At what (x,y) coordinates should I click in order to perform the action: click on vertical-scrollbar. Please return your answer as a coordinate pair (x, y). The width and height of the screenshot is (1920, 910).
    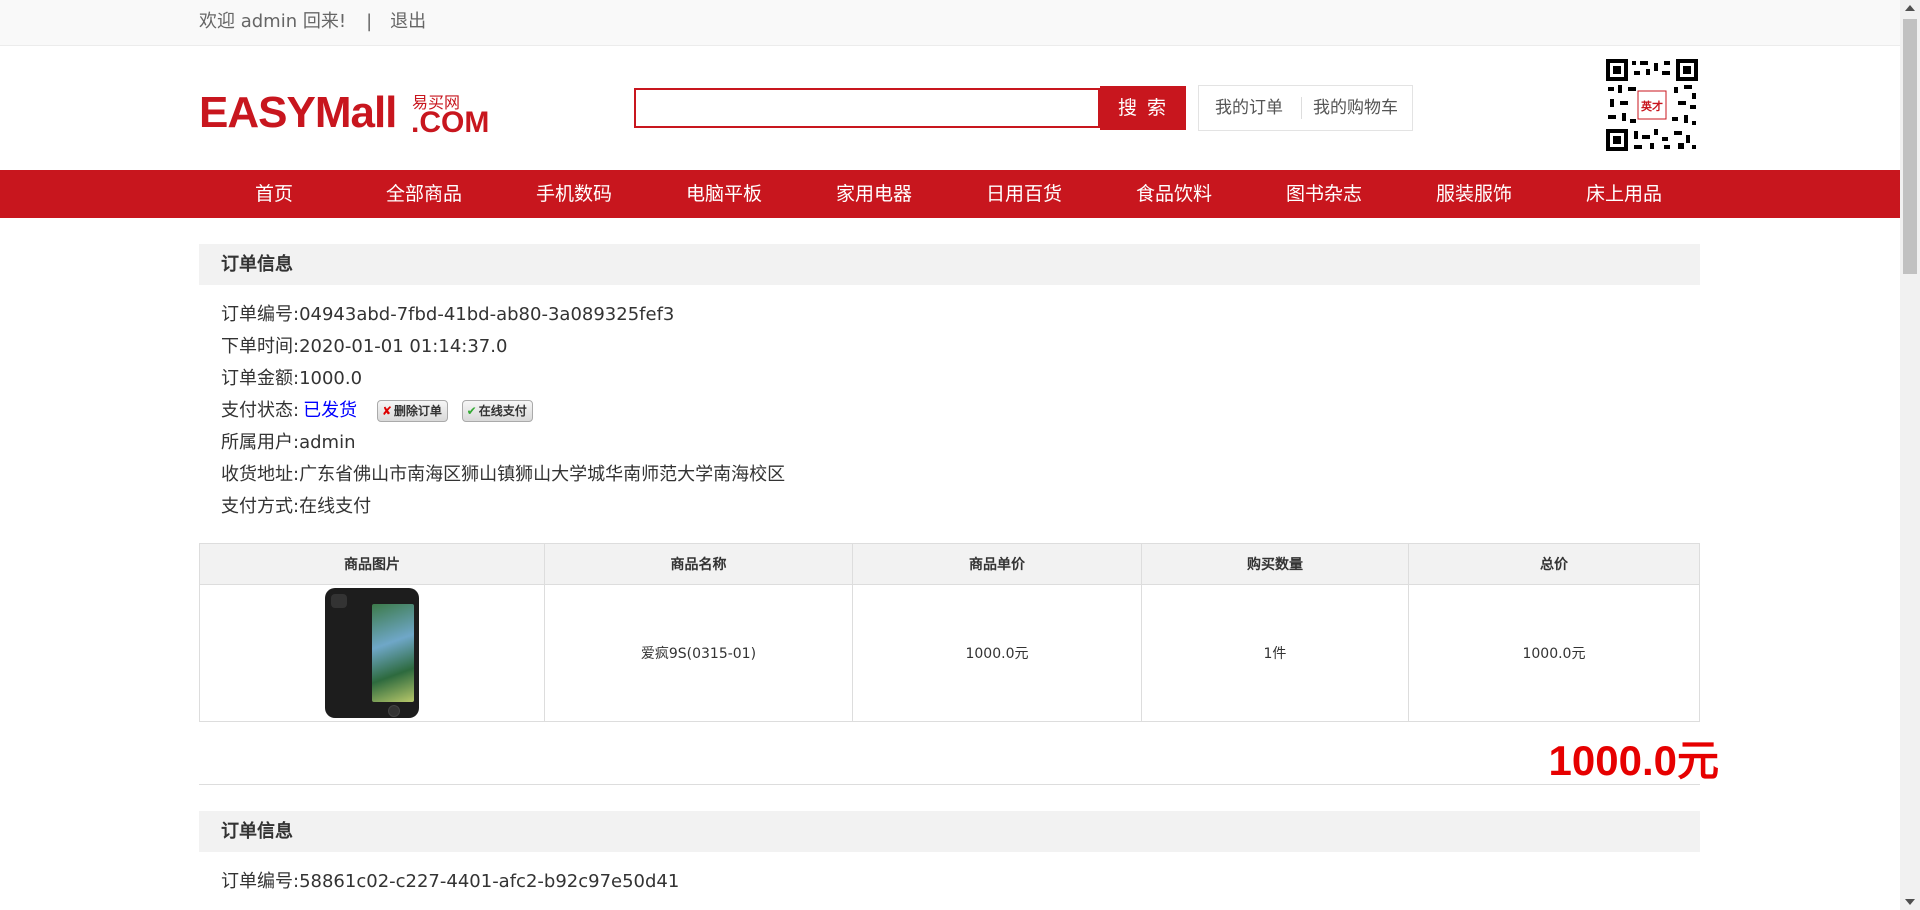
    Looking at the image, I should click on (1910, 455).